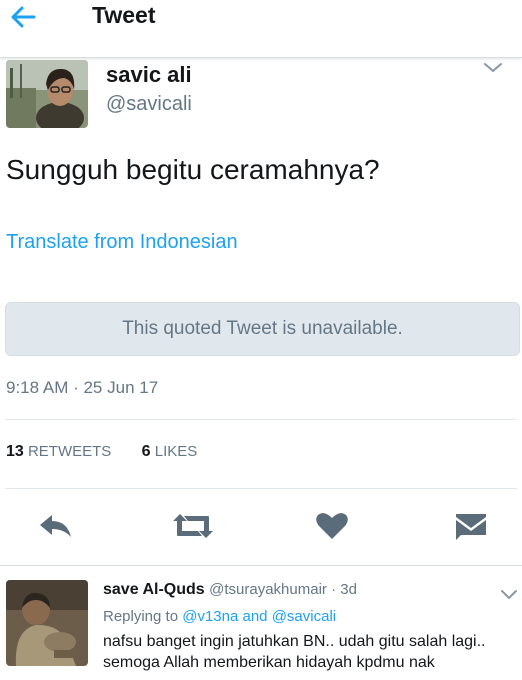  Describe the element at coordinates (268, 589) in the screenshot. I see `reply-author-handle: @tsurayakhumair` at that location.